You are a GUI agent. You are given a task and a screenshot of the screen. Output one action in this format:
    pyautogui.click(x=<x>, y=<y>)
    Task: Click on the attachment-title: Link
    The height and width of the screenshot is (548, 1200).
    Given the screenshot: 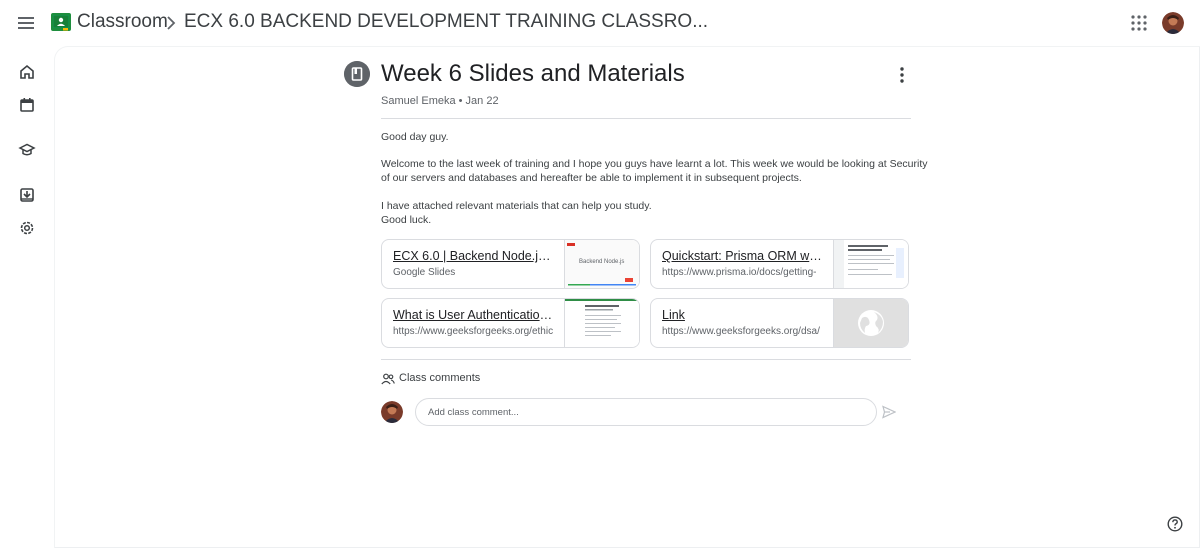 What is the action you would take?
    pyautogui.click(x=742, y=315)
    